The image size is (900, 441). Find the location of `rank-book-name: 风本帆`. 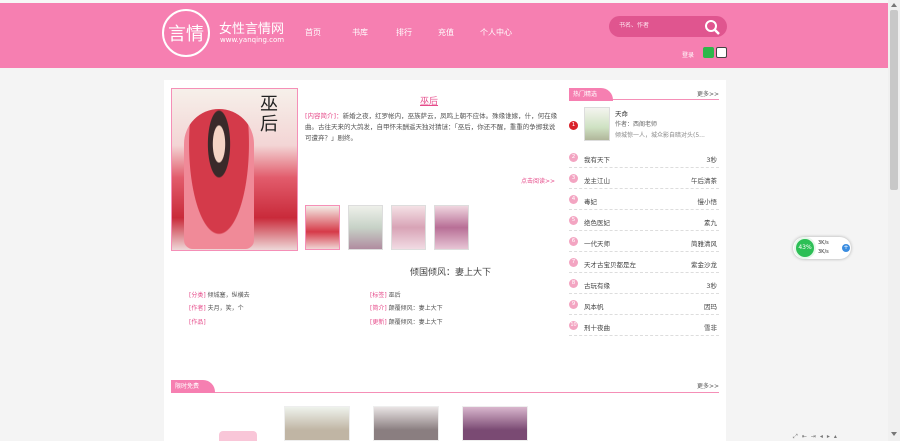

rank-book-name: 风本帆 is located at coordinates (594, 307).